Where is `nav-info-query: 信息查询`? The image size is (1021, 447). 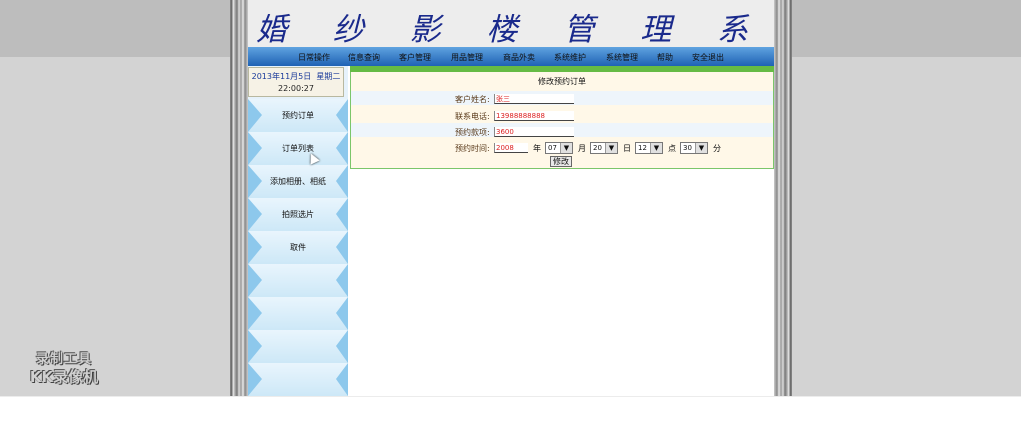
nav-info-query: 信息查询 is located at coordinates (364, 57).